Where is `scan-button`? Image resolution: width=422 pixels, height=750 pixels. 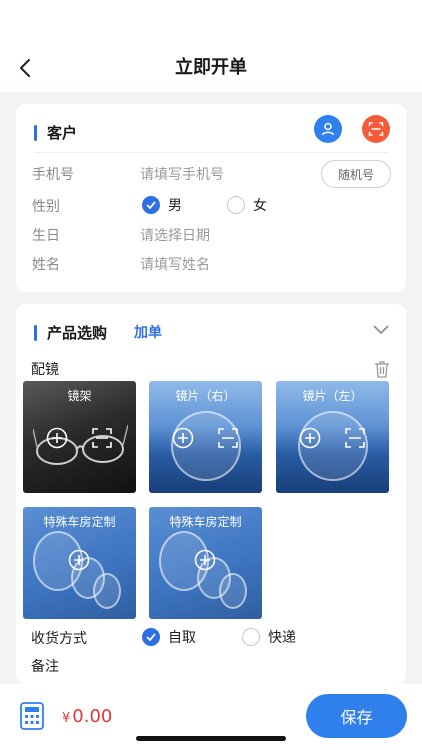
scan-button is located at coordinates (376, 129).